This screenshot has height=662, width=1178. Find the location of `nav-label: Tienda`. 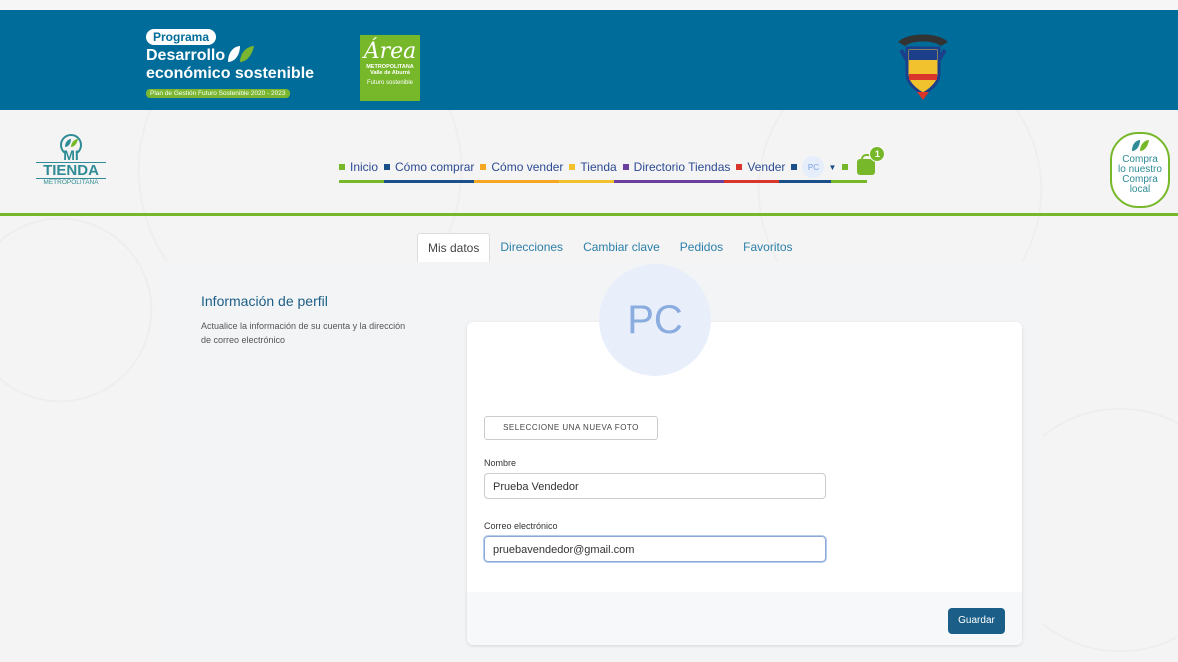

nav-label: Tienda is located at coordinates (598, 167).